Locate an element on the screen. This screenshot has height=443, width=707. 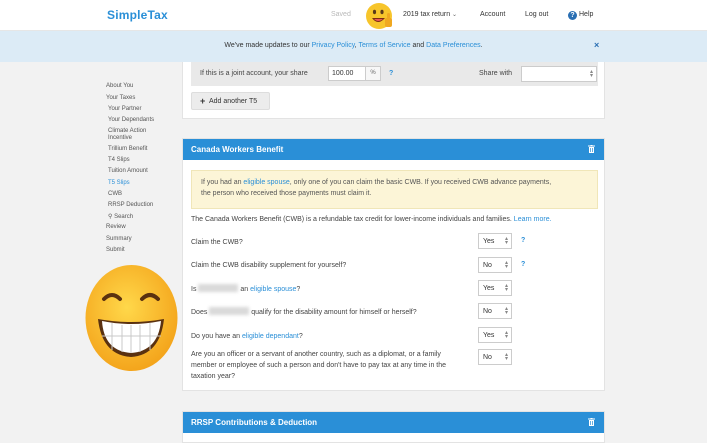
sidebar-item-search: ⚲ Search is located at coordinates (120, 216).